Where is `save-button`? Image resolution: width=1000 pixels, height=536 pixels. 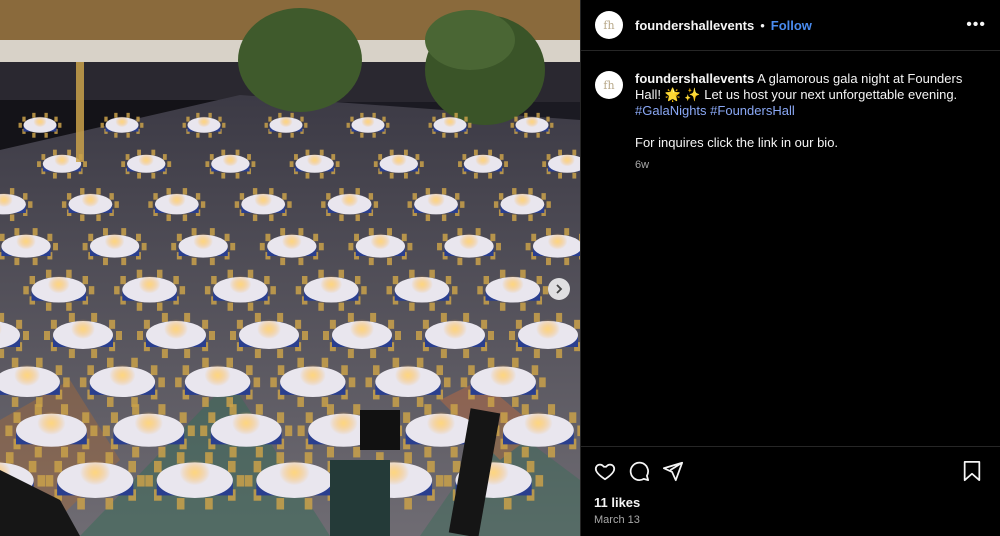
save-button is located at coordinates (972, 471).